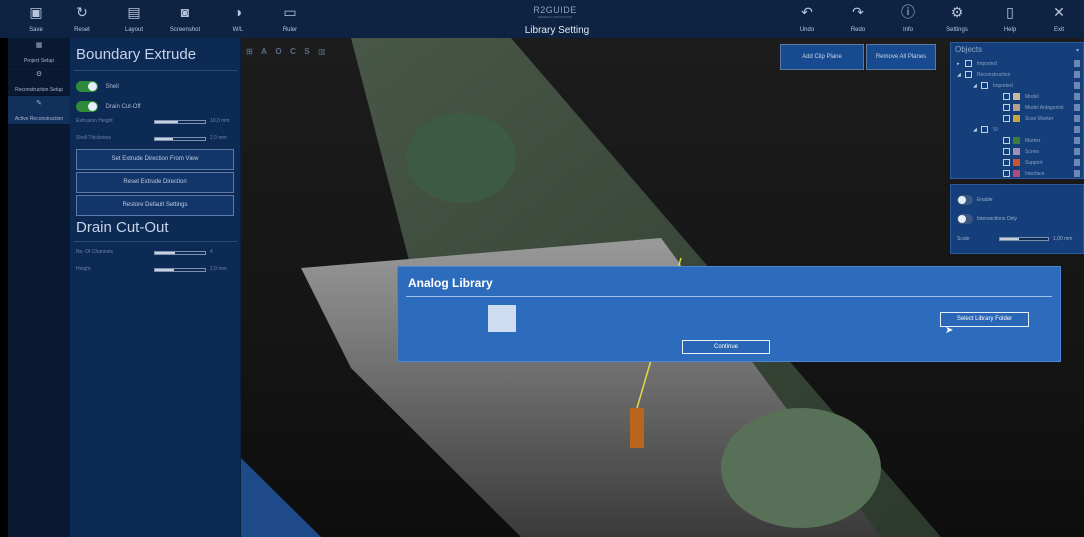 The height and width of the screenshot is (537, 1084). What do you see at coordinates (807, 12) in the screenshot?
I see `undo-icon: ↶` at bounding box center [807, 12].